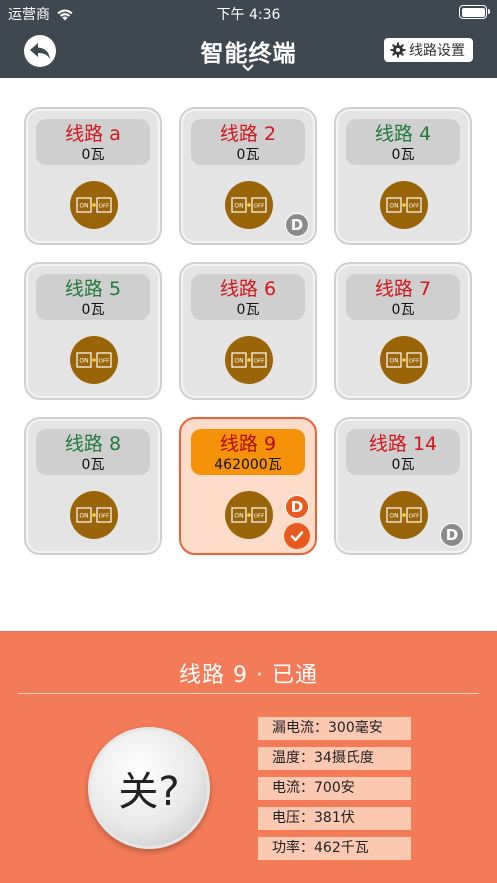 This screenshot has height=883, width=497. I want to click on circuit-card: 线路 14 0瓦 ON OFF D, so click(403, 486).